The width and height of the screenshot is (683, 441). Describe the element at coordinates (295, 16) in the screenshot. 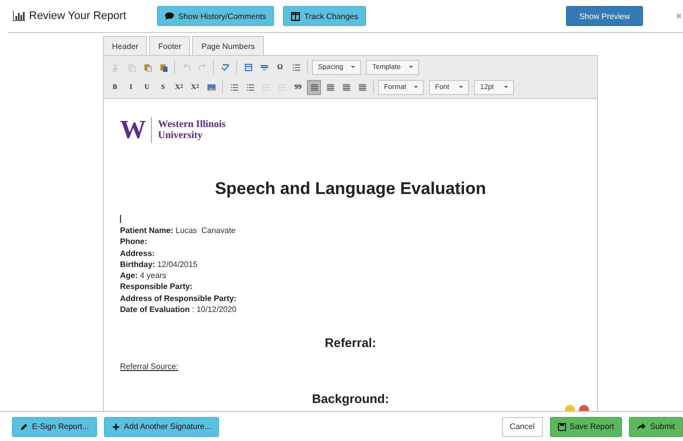

I see `columns-icon` at that location.